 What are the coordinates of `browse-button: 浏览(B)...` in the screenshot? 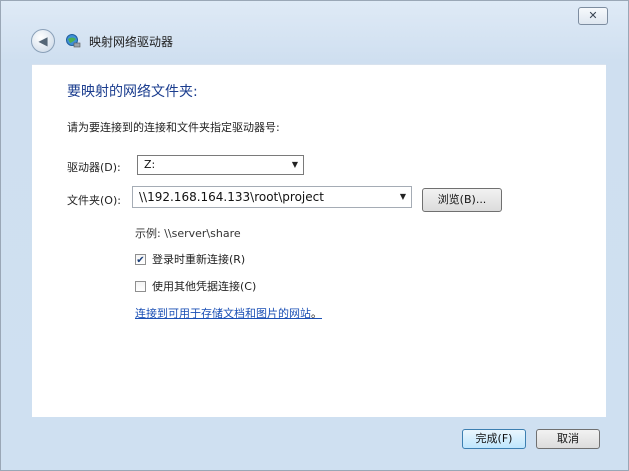 It's located at (462, 200).